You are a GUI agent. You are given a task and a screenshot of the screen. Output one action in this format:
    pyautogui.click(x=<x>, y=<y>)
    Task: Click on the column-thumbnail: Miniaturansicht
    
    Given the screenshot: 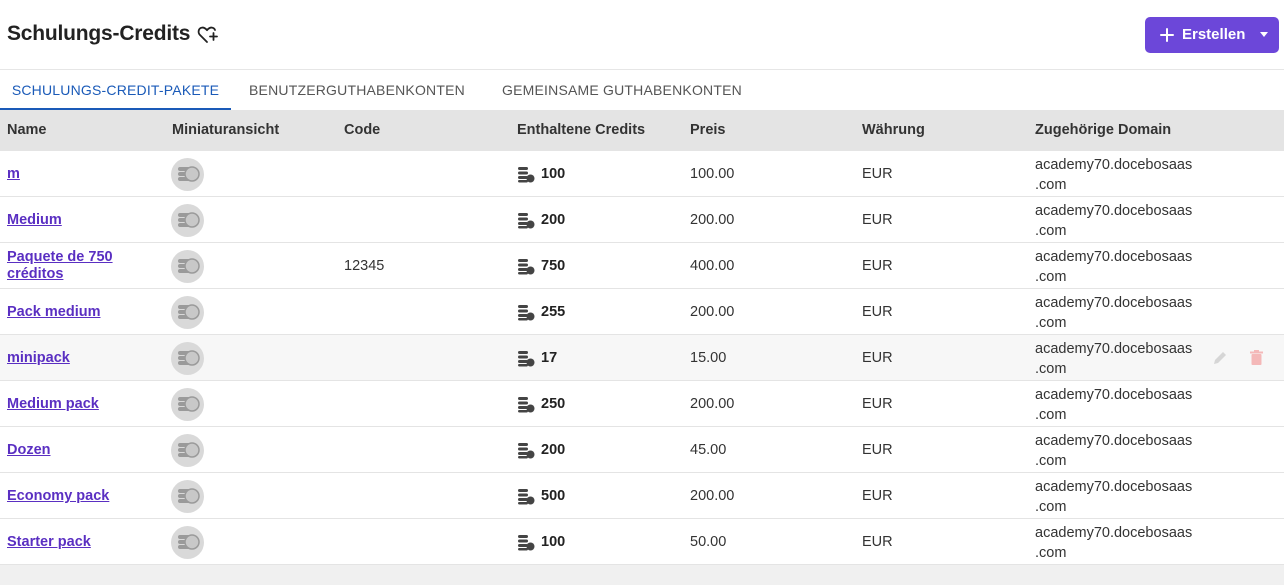 What is the action you would take?
    pyautogui.click(x=226, y=130)
    